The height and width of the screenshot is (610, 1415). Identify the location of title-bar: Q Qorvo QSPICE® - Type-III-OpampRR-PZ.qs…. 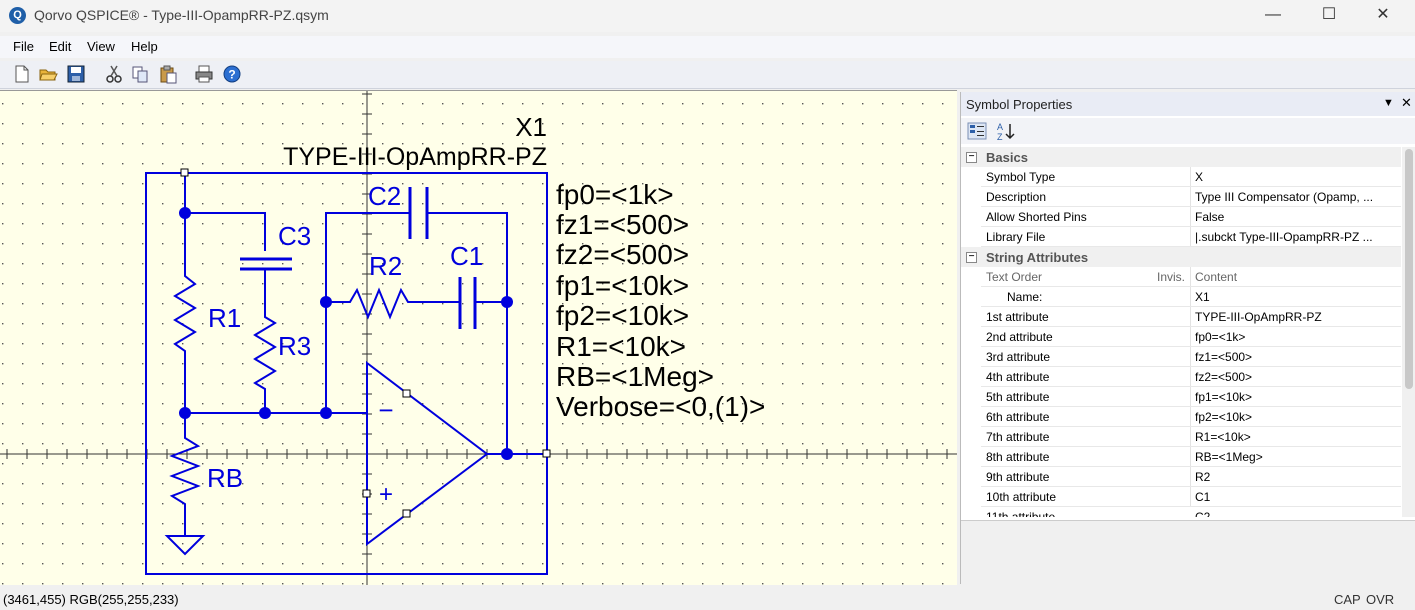
(707, 16).